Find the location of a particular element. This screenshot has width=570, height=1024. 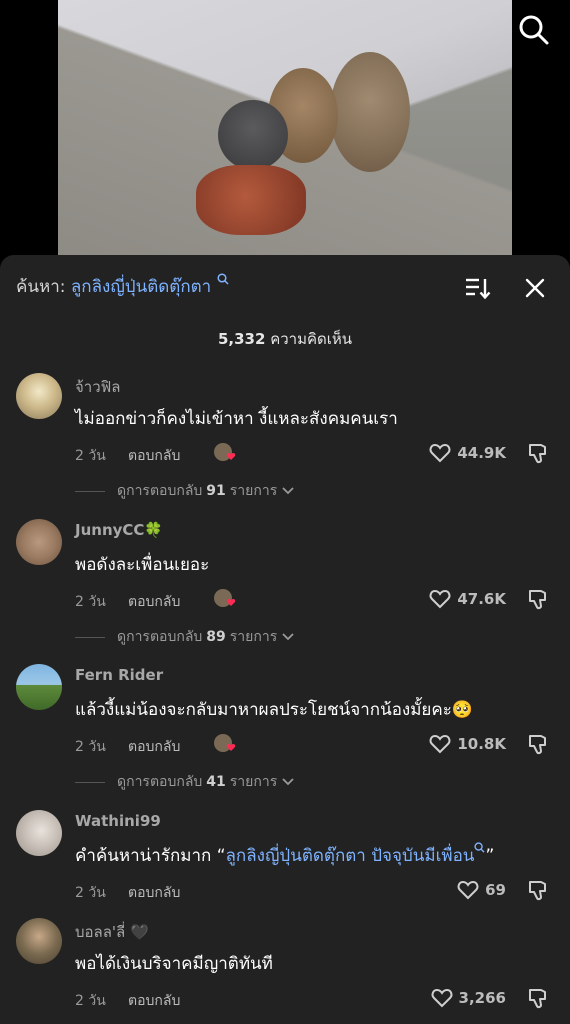

comment-text: พอได้เงินบริจาคมีญาติทันที is located at coordinates (174, 964).